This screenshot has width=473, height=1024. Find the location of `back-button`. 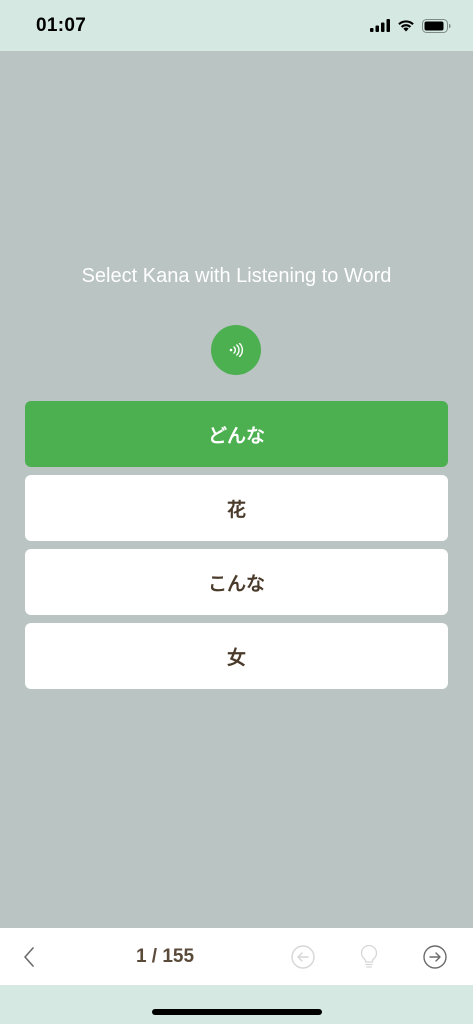

back-button is located at coordinates (29, 956).